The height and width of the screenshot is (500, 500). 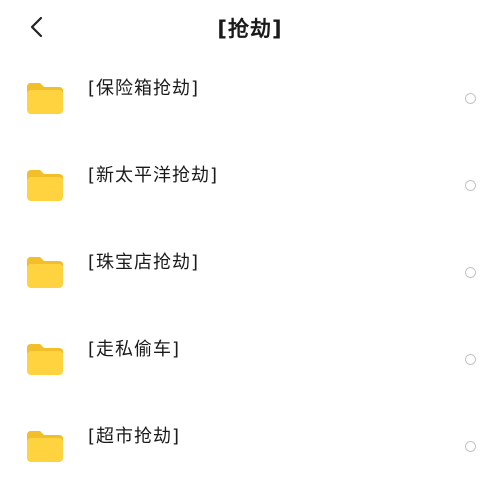 What do you see at coordinates (144, 262) in the screenshot?
I see `folder-name: [珠宝店抢劫]` at bounding box center [144, 262].